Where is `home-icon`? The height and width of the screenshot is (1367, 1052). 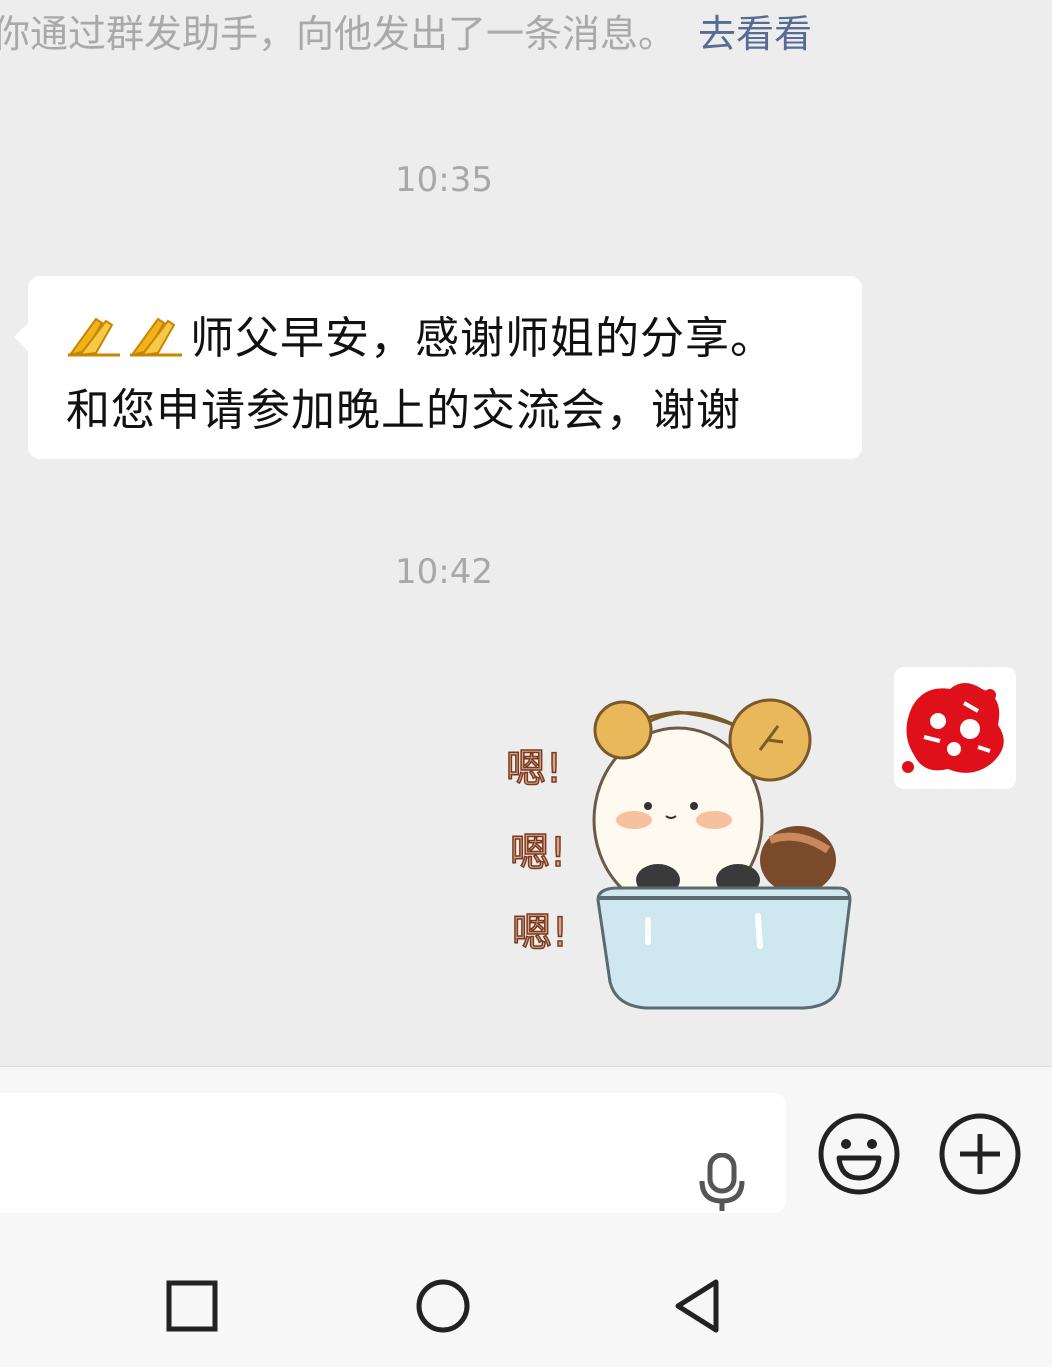 home-icon is located at coordinates (443, 1306).